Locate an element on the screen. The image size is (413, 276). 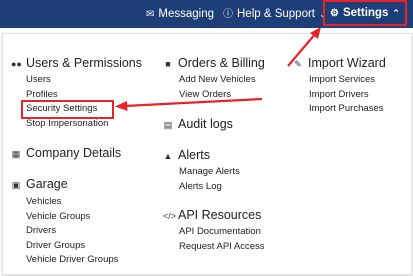
vehicle-groups-link: Vehicle Groups is located at coordinates (71, 217).